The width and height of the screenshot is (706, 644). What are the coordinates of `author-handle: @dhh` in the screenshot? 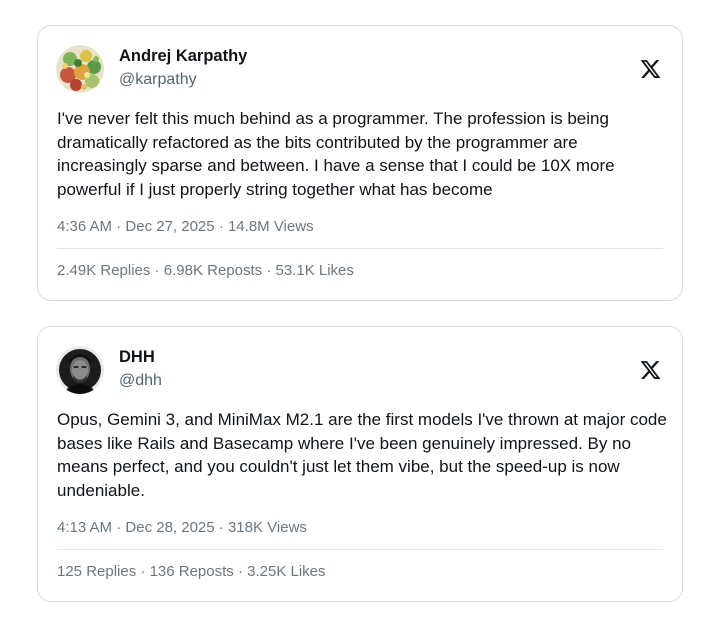 It's located at (140, 381).